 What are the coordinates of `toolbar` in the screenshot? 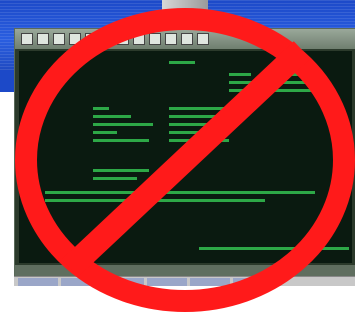 It's located at (185, 39).